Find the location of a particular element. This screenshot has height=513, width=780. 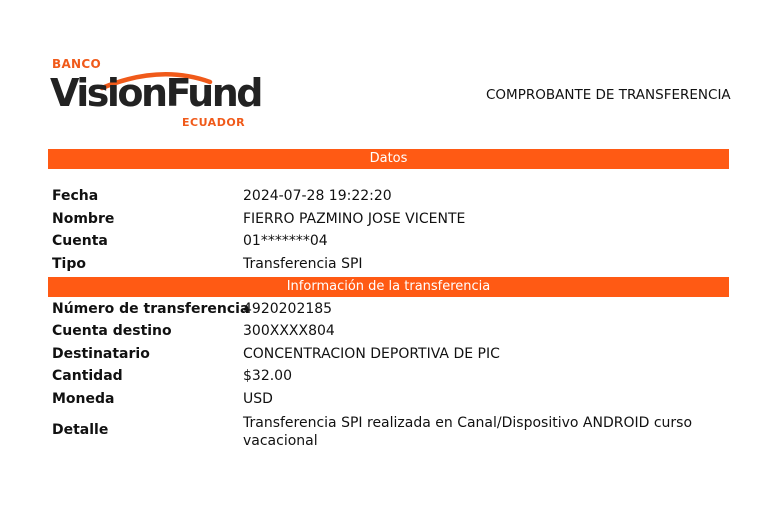

row-value: 4920202185 is located at coordinates (288, 309).